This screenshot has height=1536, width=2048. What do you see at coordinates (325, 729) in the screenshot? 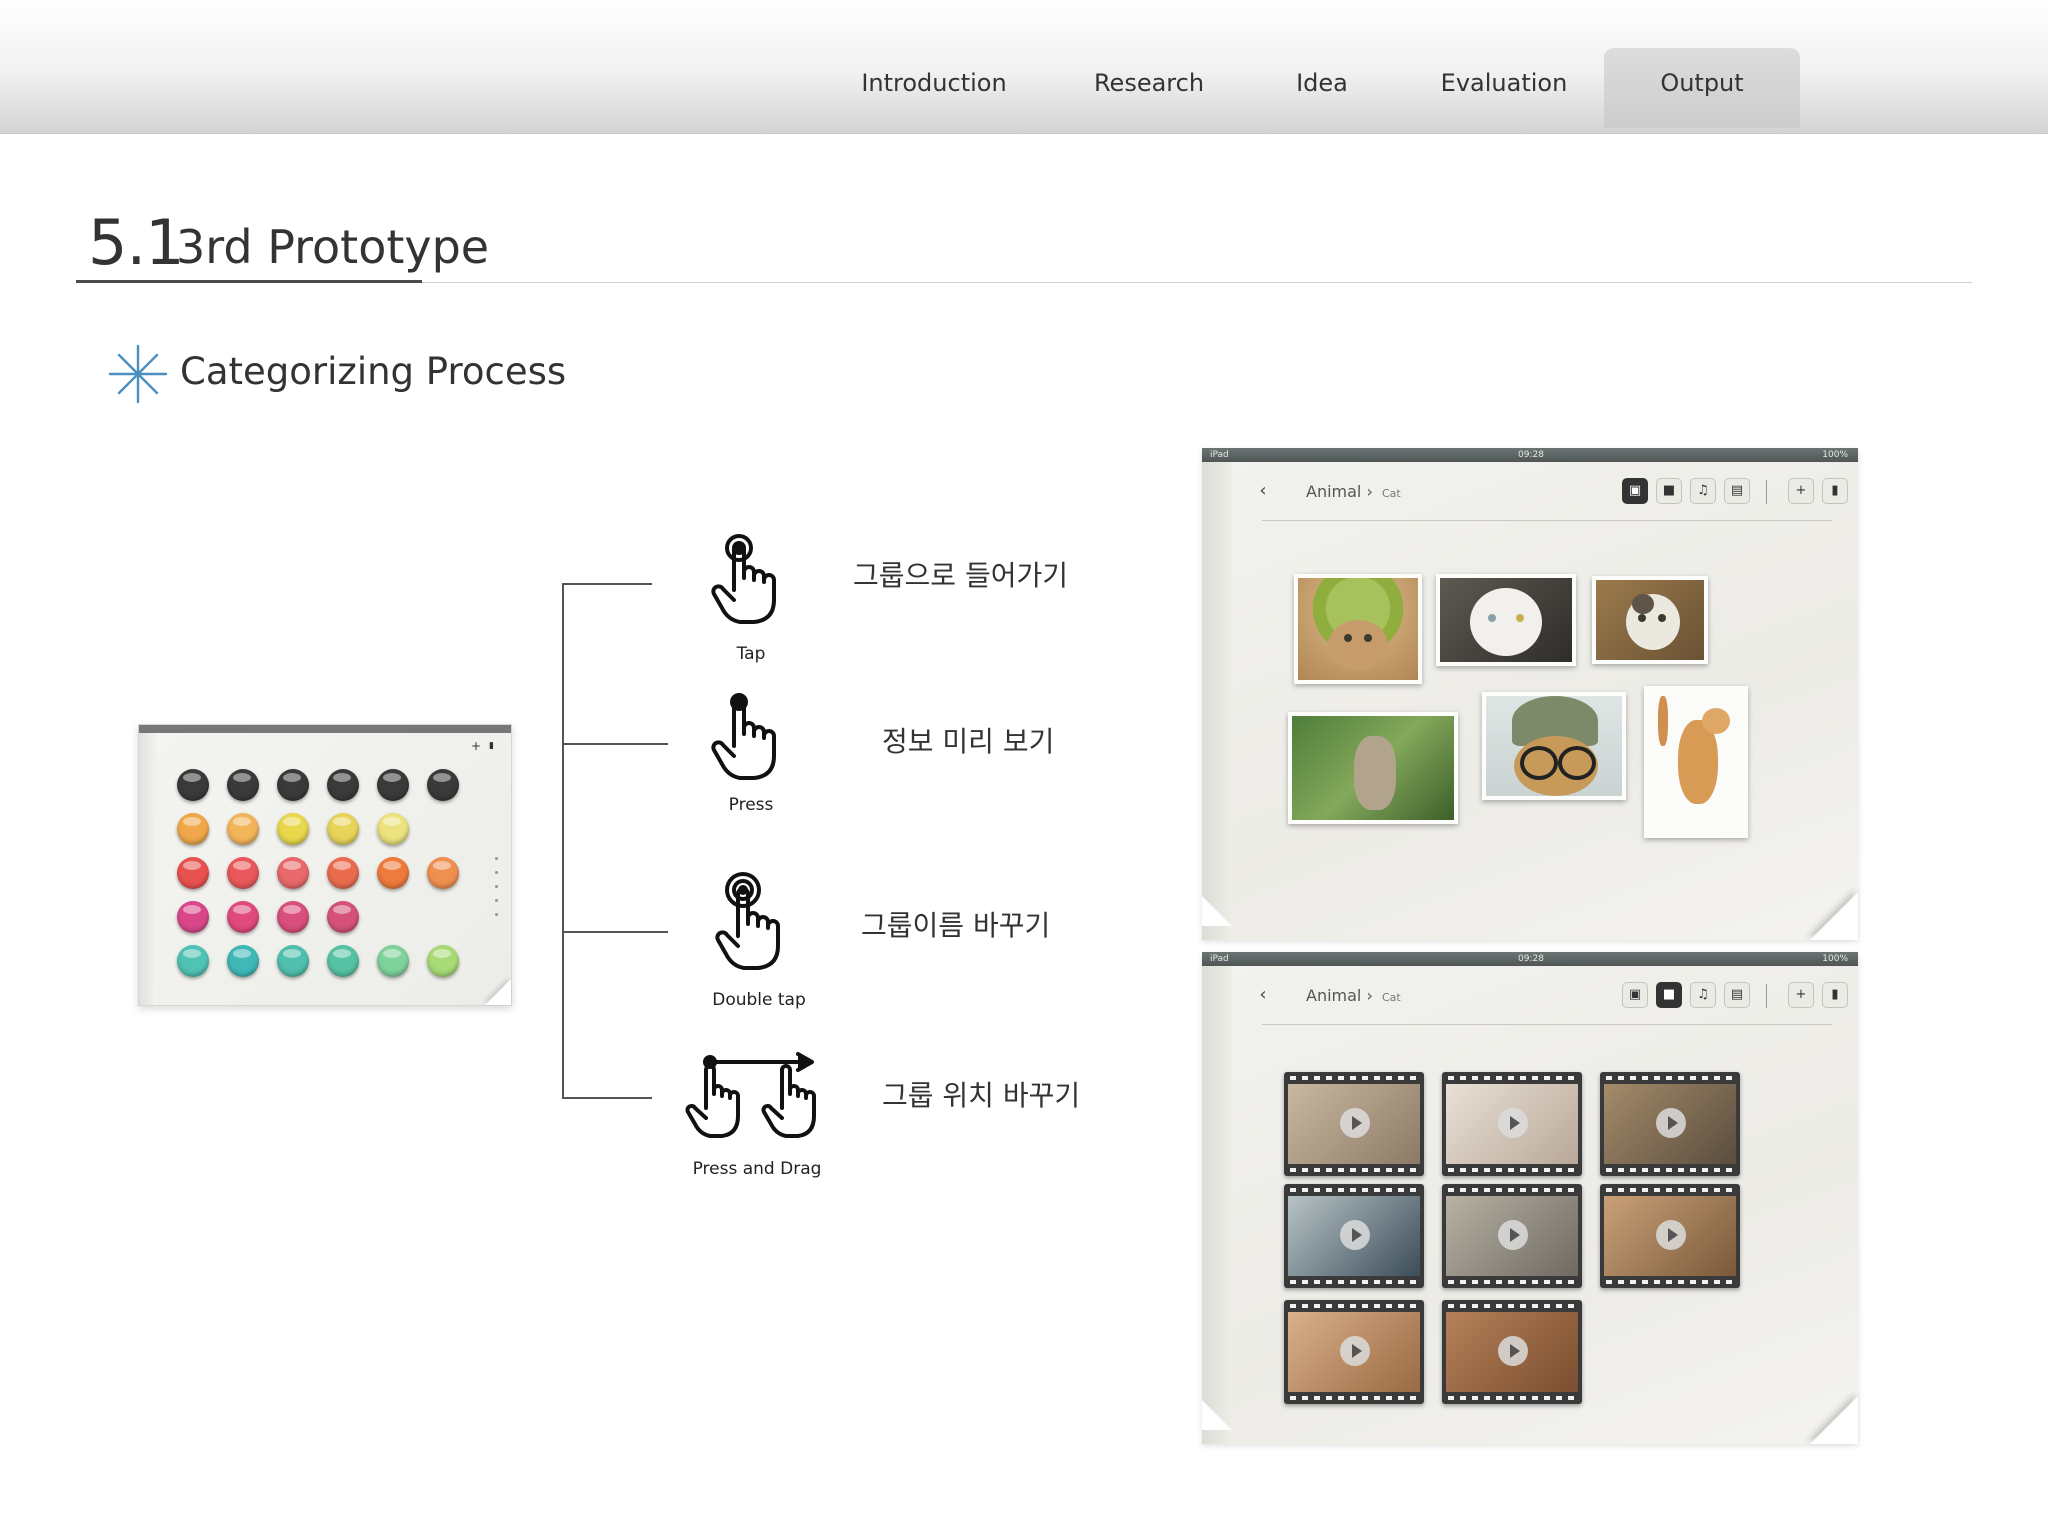
I see `status-bar` at bounding box center [325, 729].